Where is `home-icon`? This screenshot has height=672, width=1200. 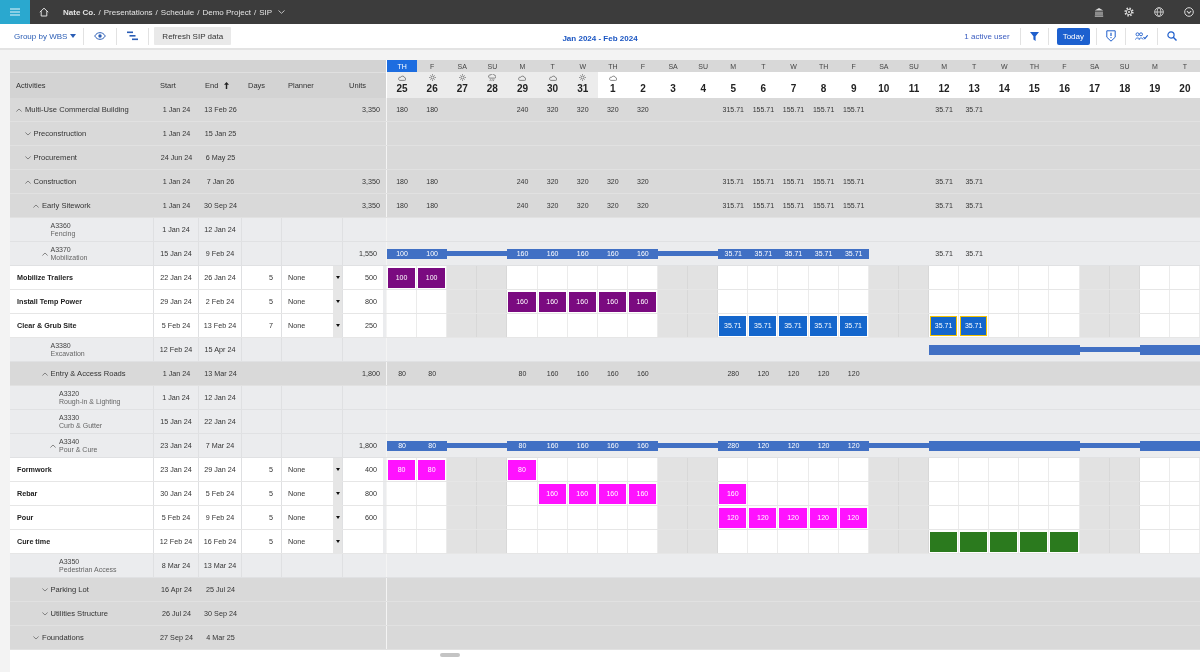 home-icon is located at coordinates (44, 12).